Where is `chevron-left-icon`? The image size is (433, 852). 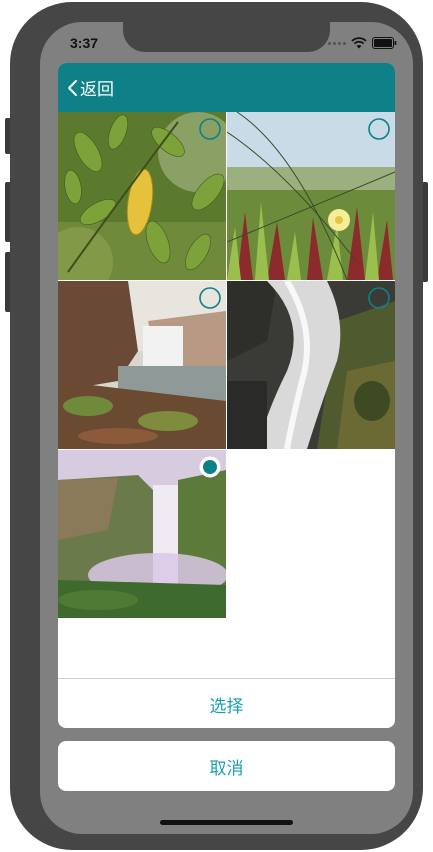 chevron-left-icon is located at coordinates (72, 87).